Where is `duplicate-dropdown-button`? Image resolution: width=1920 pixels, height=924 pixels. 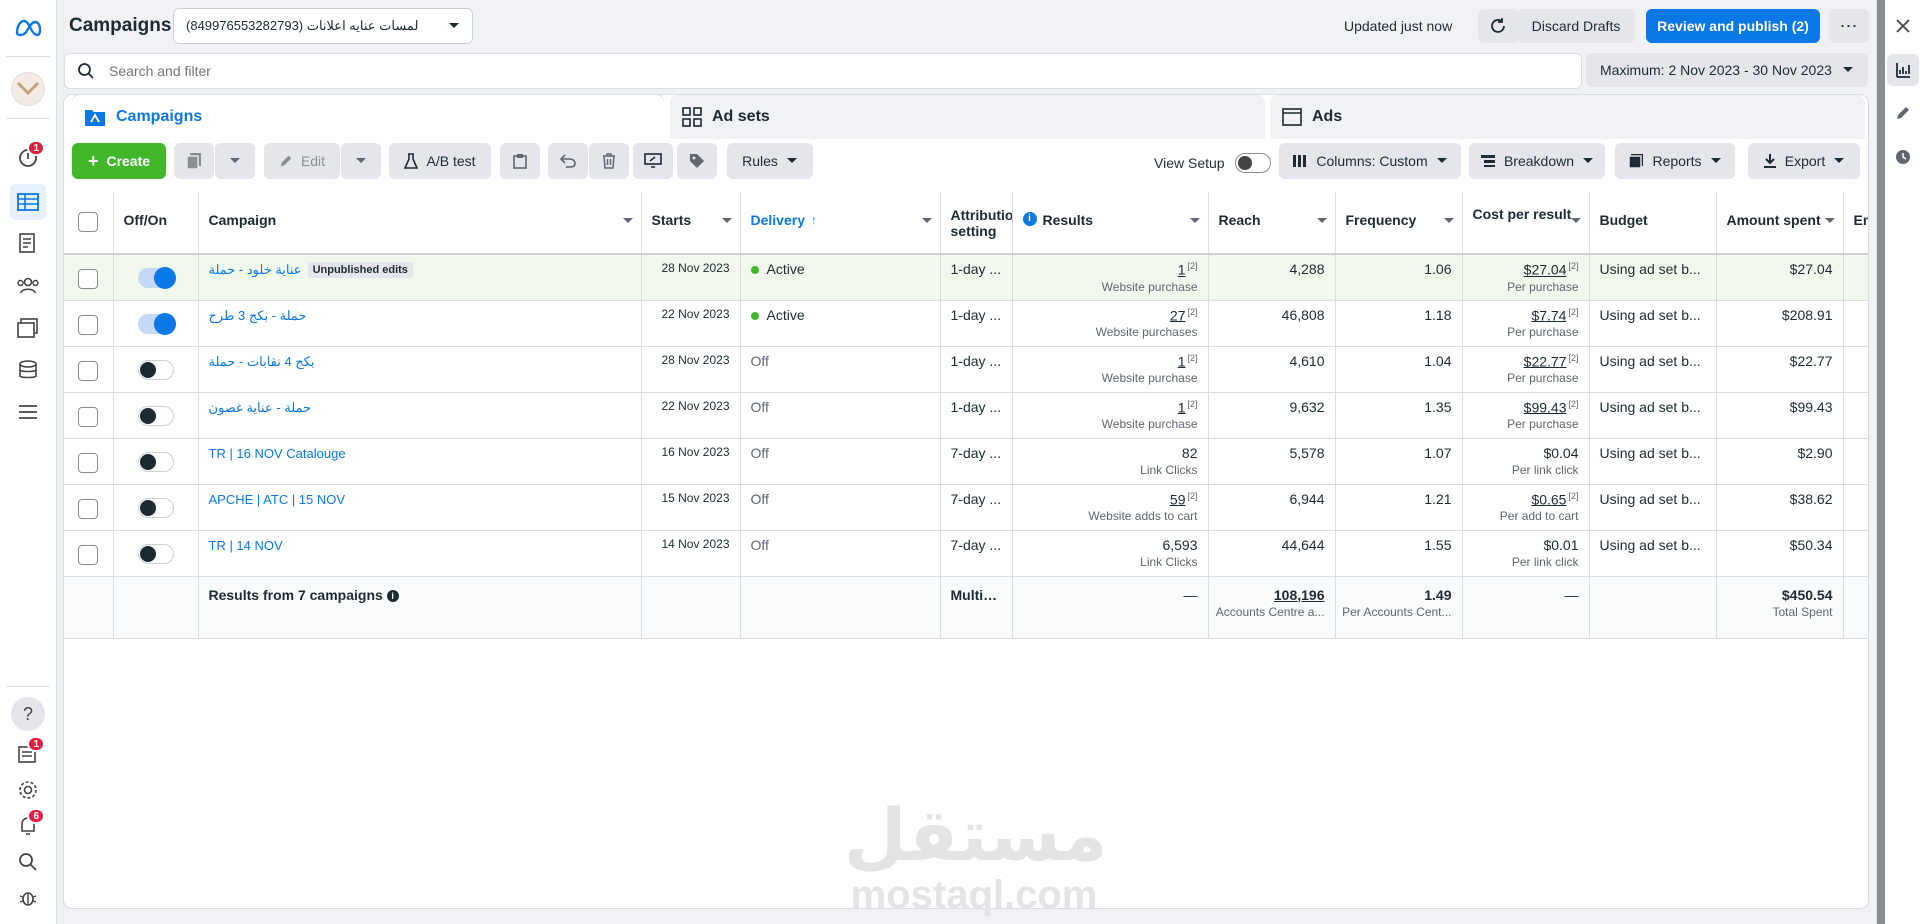 duplicate-dropdown-button is located at coordinates (235, 161).